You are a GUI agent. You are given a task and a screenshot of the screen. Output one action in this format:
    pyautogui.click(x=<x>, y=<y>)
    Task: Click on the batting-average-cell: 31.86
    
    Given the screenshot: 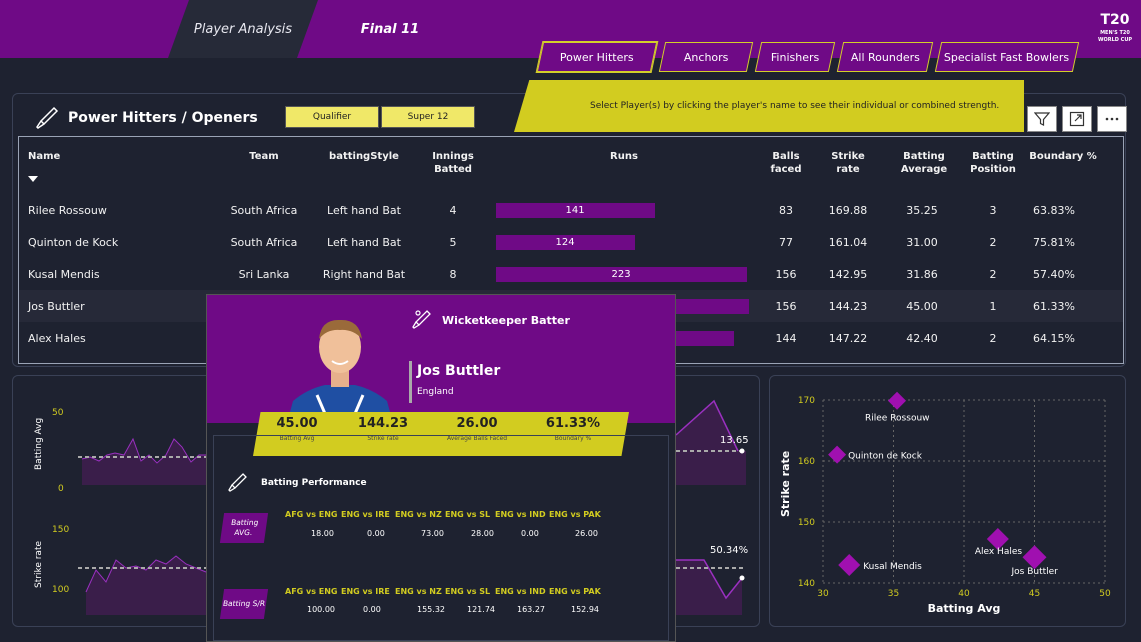 What is the action you would take?
    pyautogui.click(x=922, y=274)
    